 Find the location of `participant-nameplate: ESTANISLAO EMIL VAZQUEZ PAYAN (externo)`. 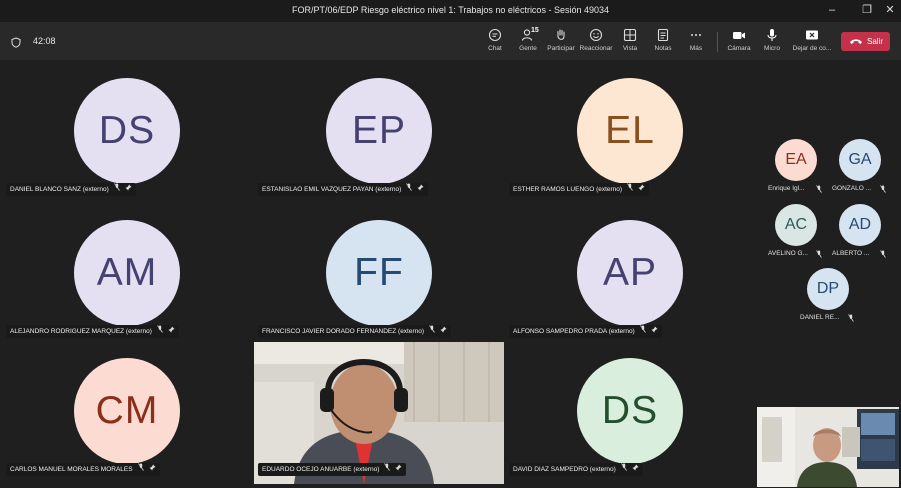

participant-nameplate: ESTANISLAO EMIL VAZQUEZ PAYAN (externo) is located at coordinates (343, 189).